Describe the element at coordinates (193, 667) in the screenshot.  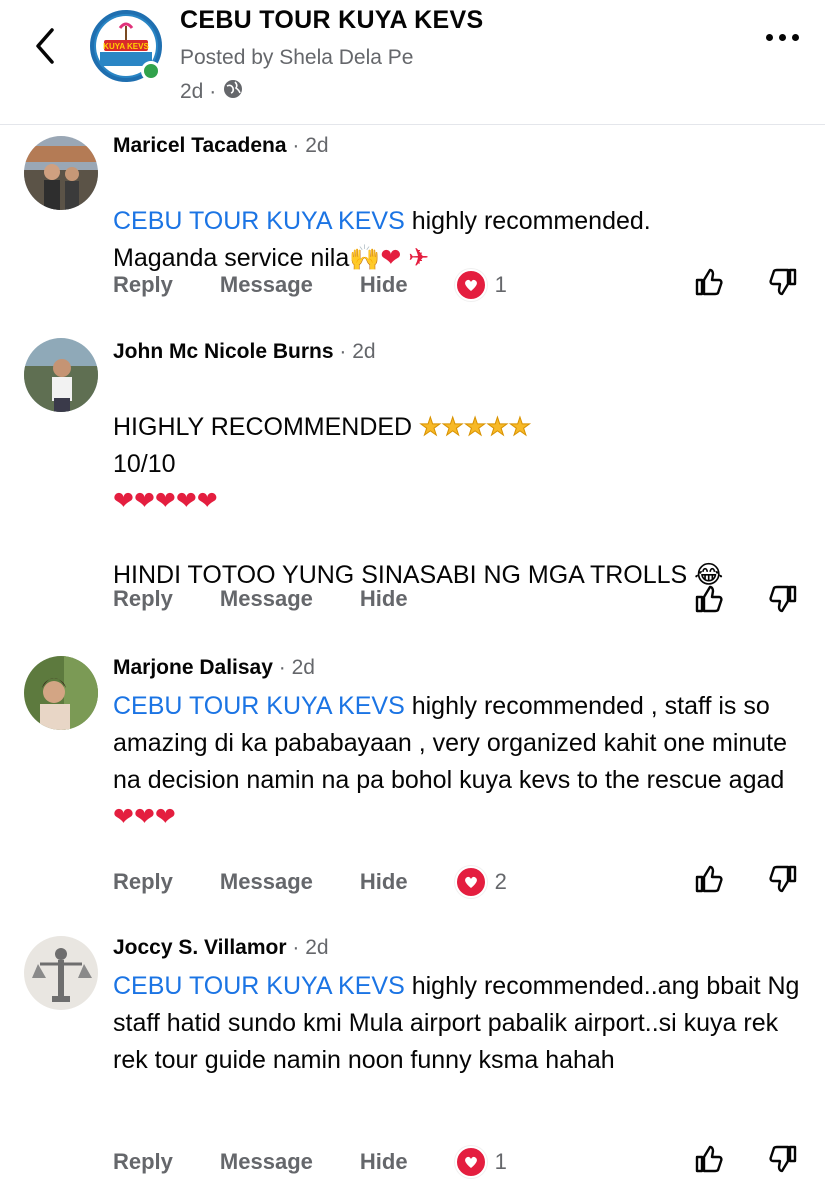
I see `commenter-name: Marjone Dalisay` at that location.